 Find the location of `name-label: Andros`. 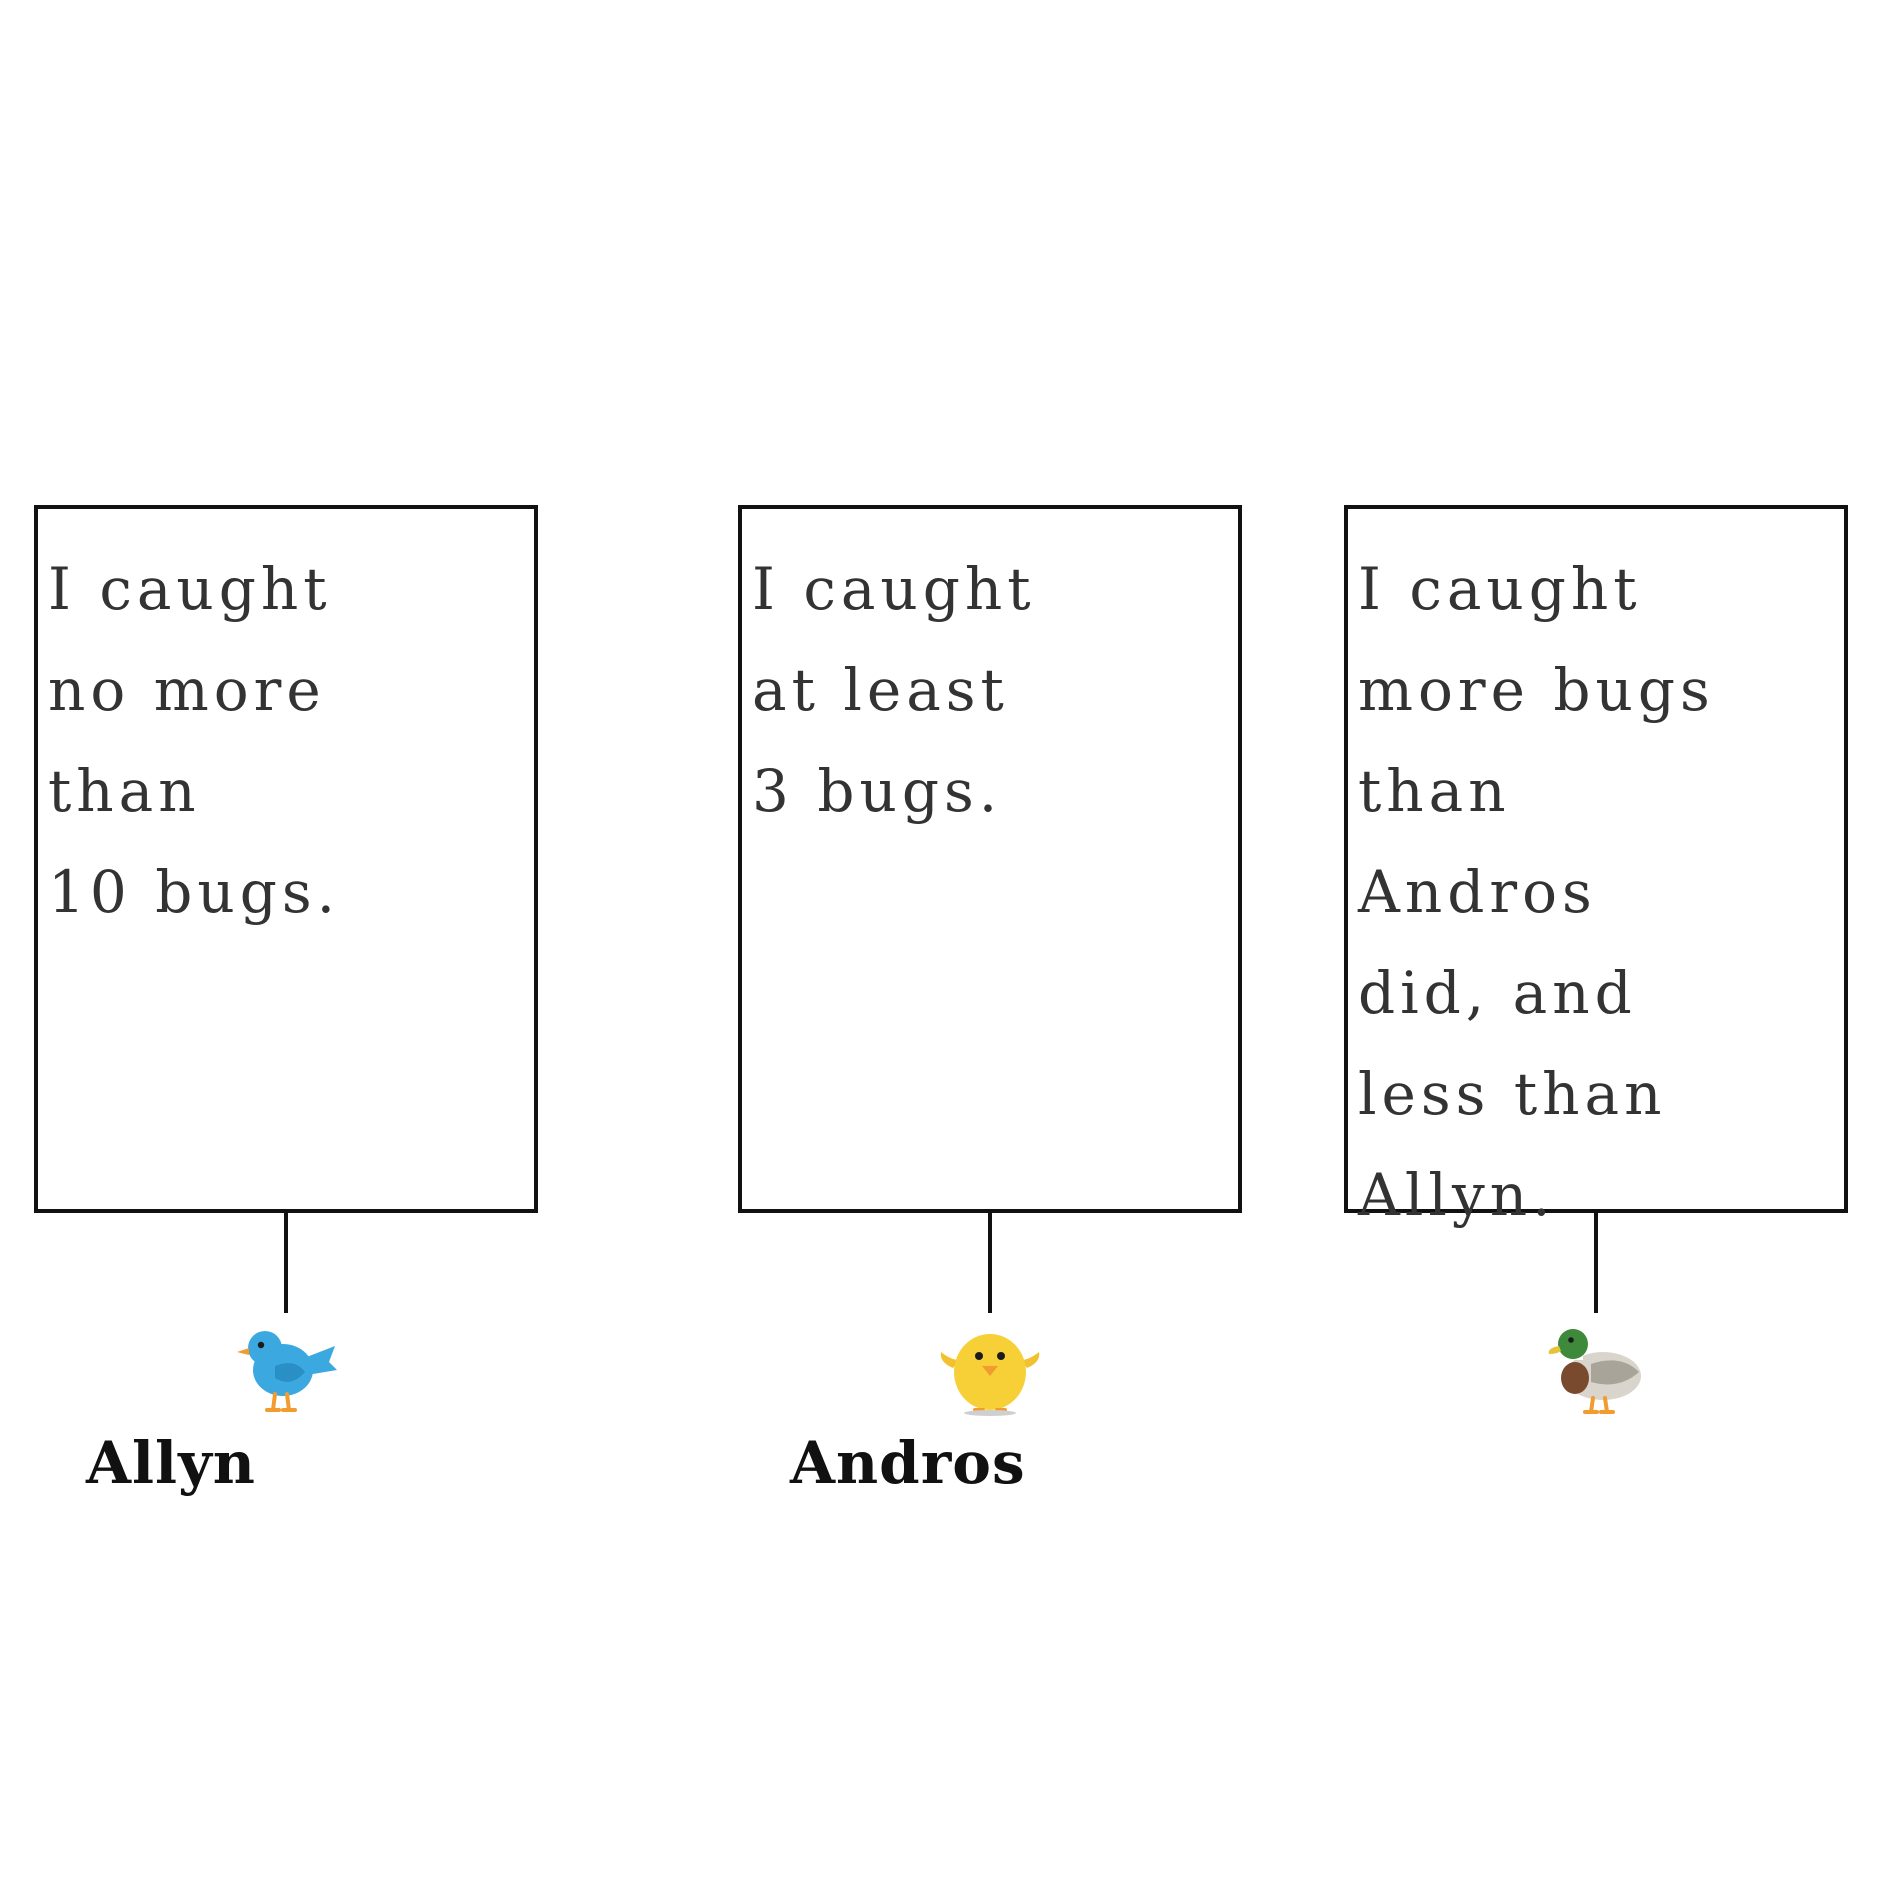

name-label: Andros is located at coordinates (908, 1463).